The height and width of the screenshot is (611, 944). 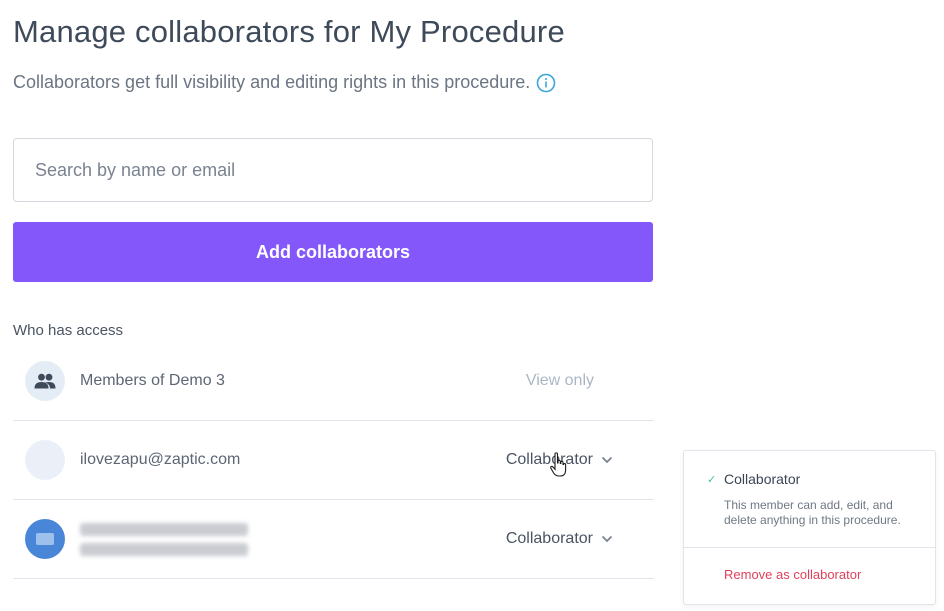 What do you see at coordinates (164, 549) in the screenshot?
I see `redacted-email` at bounding box center [164, 549].